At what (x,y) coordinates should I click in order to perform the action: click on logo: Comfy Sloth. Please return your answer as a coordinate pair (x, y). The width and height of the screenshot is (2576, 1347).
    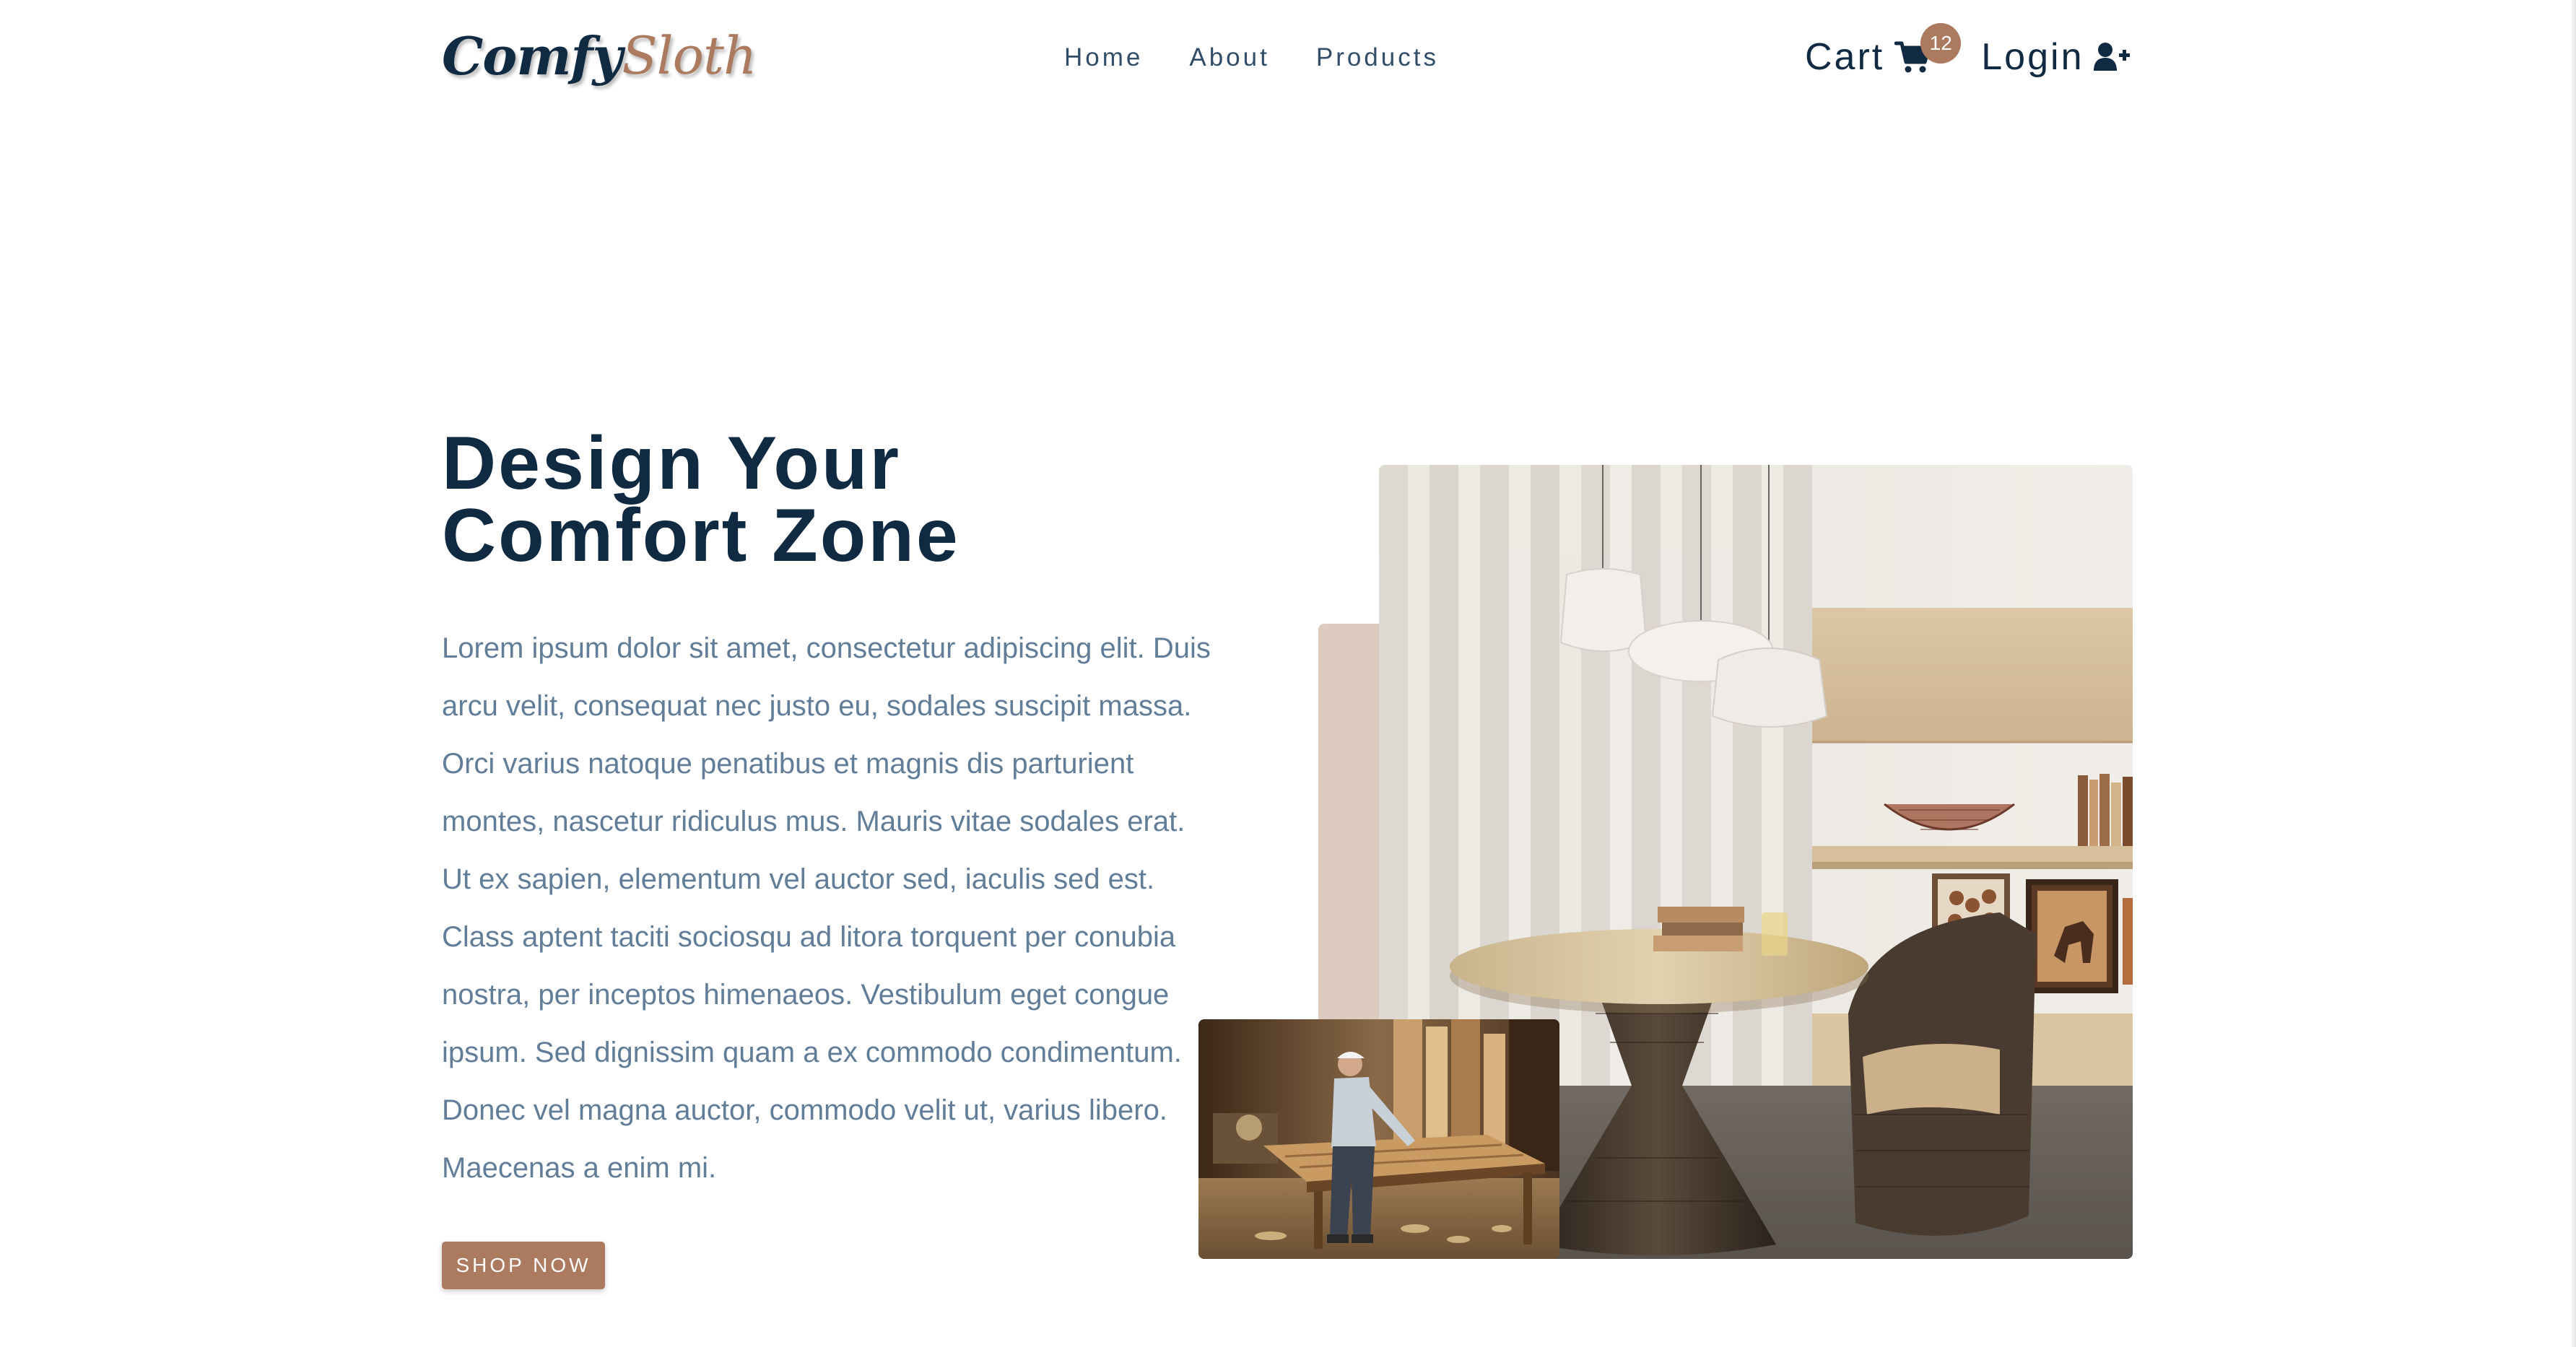
    Looking at the image, I should click on (599, 55).